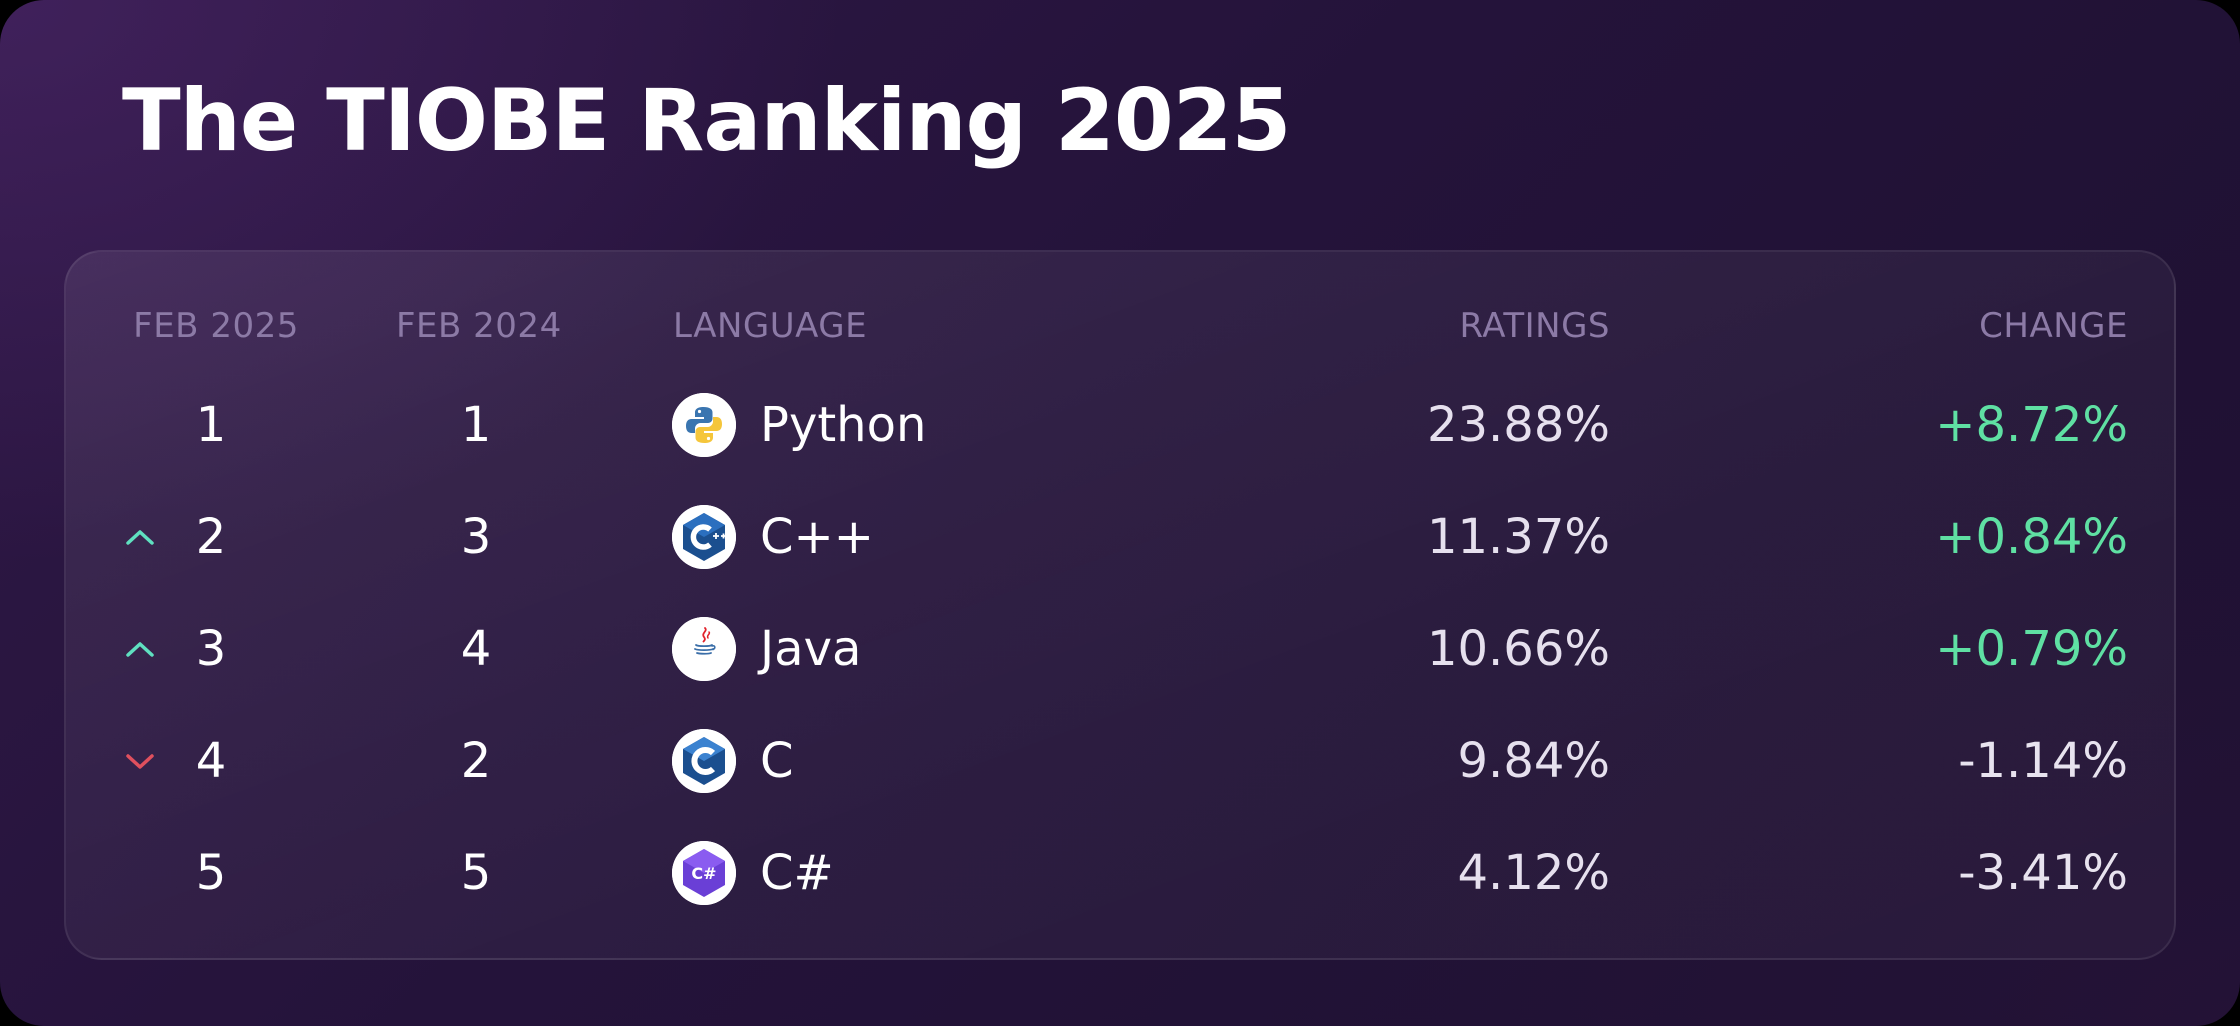  I want to click on rank-feb-2025: 3, so click(211, 649).